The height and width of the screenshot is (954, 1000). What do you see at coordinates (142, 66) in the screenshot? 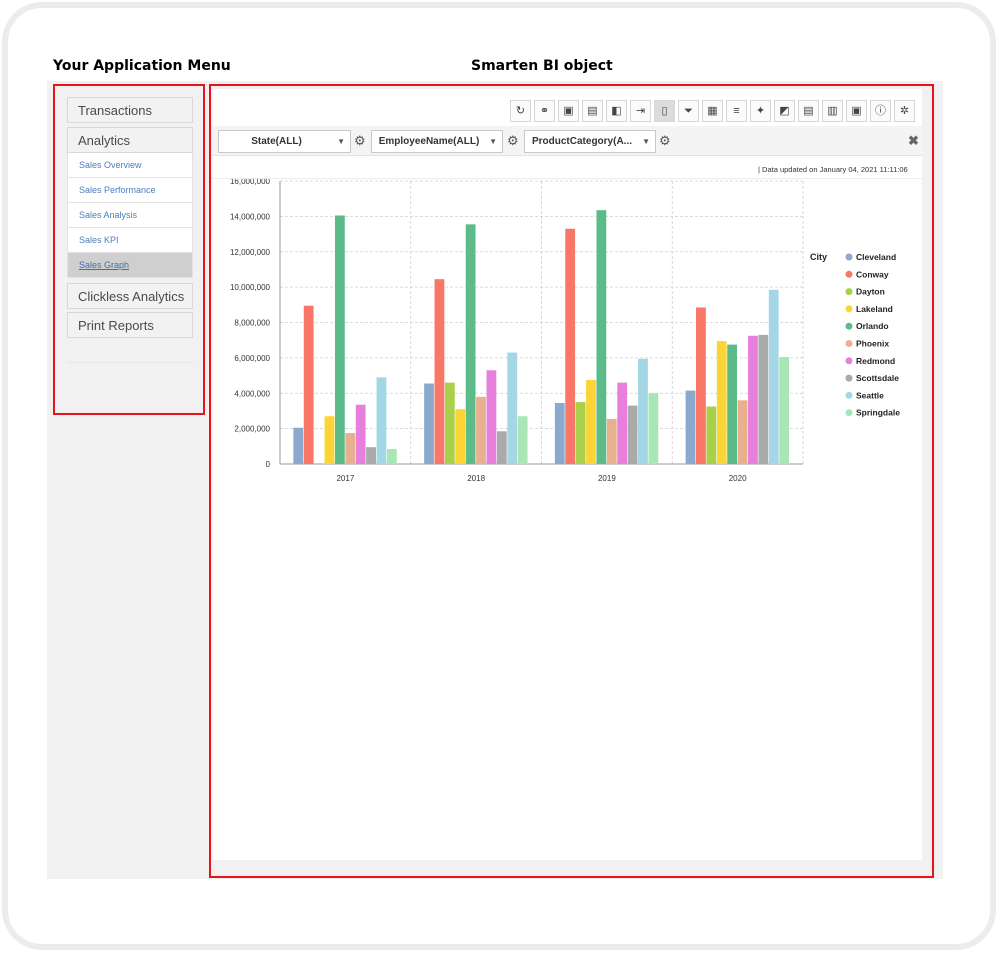
I see `app-menu-heading: Your Application Menu` at bounding box center [142, 66].